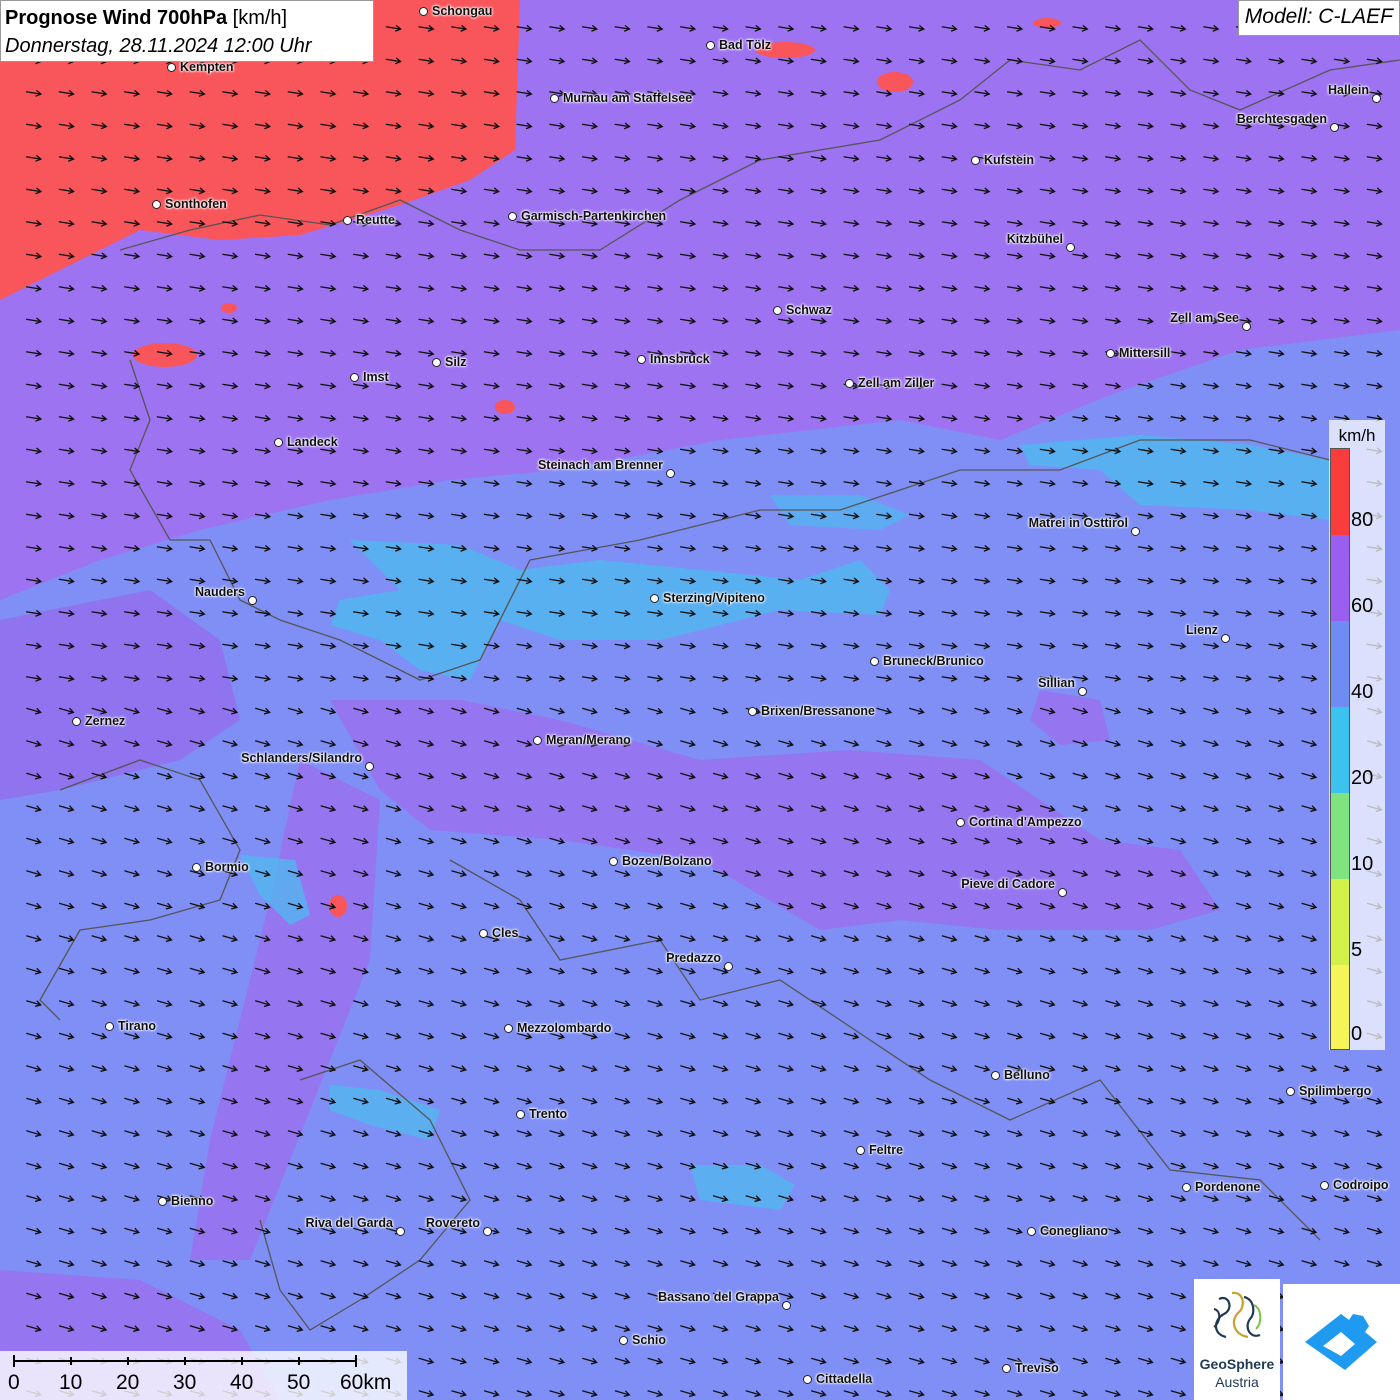 This screenshot has height=1400, width=1400. I want to click on geosphere-name: GeoSphere, so click(1237, 1364).